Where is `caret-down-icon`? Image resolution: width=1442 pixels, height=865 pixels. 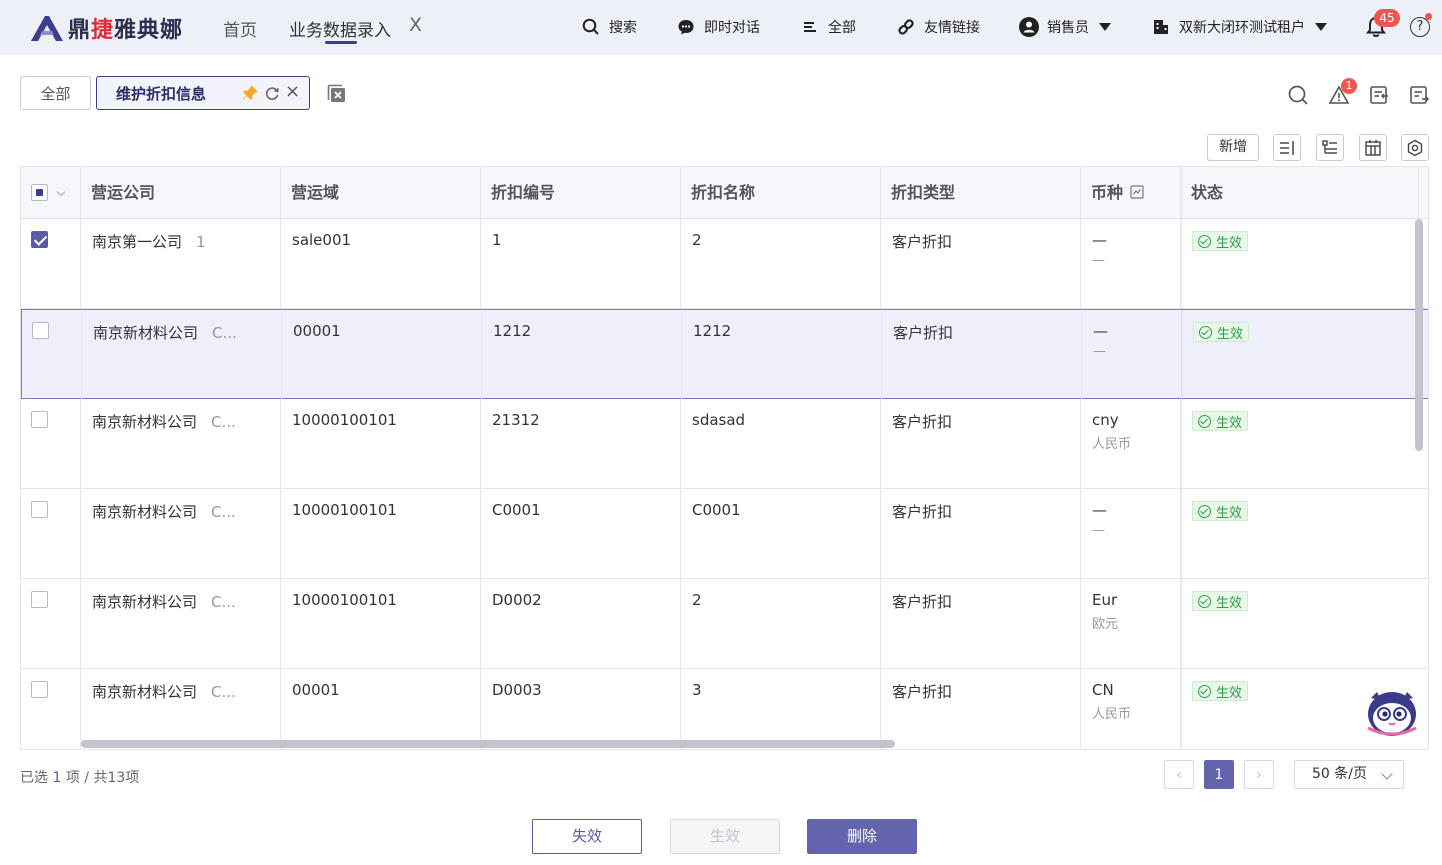 caret-down-icon is located at coordinates (1105, 27).